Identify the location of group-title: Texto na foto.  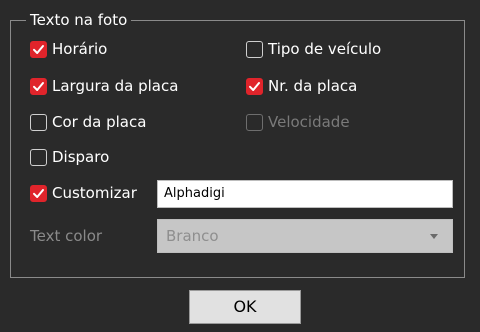
(79, 20).